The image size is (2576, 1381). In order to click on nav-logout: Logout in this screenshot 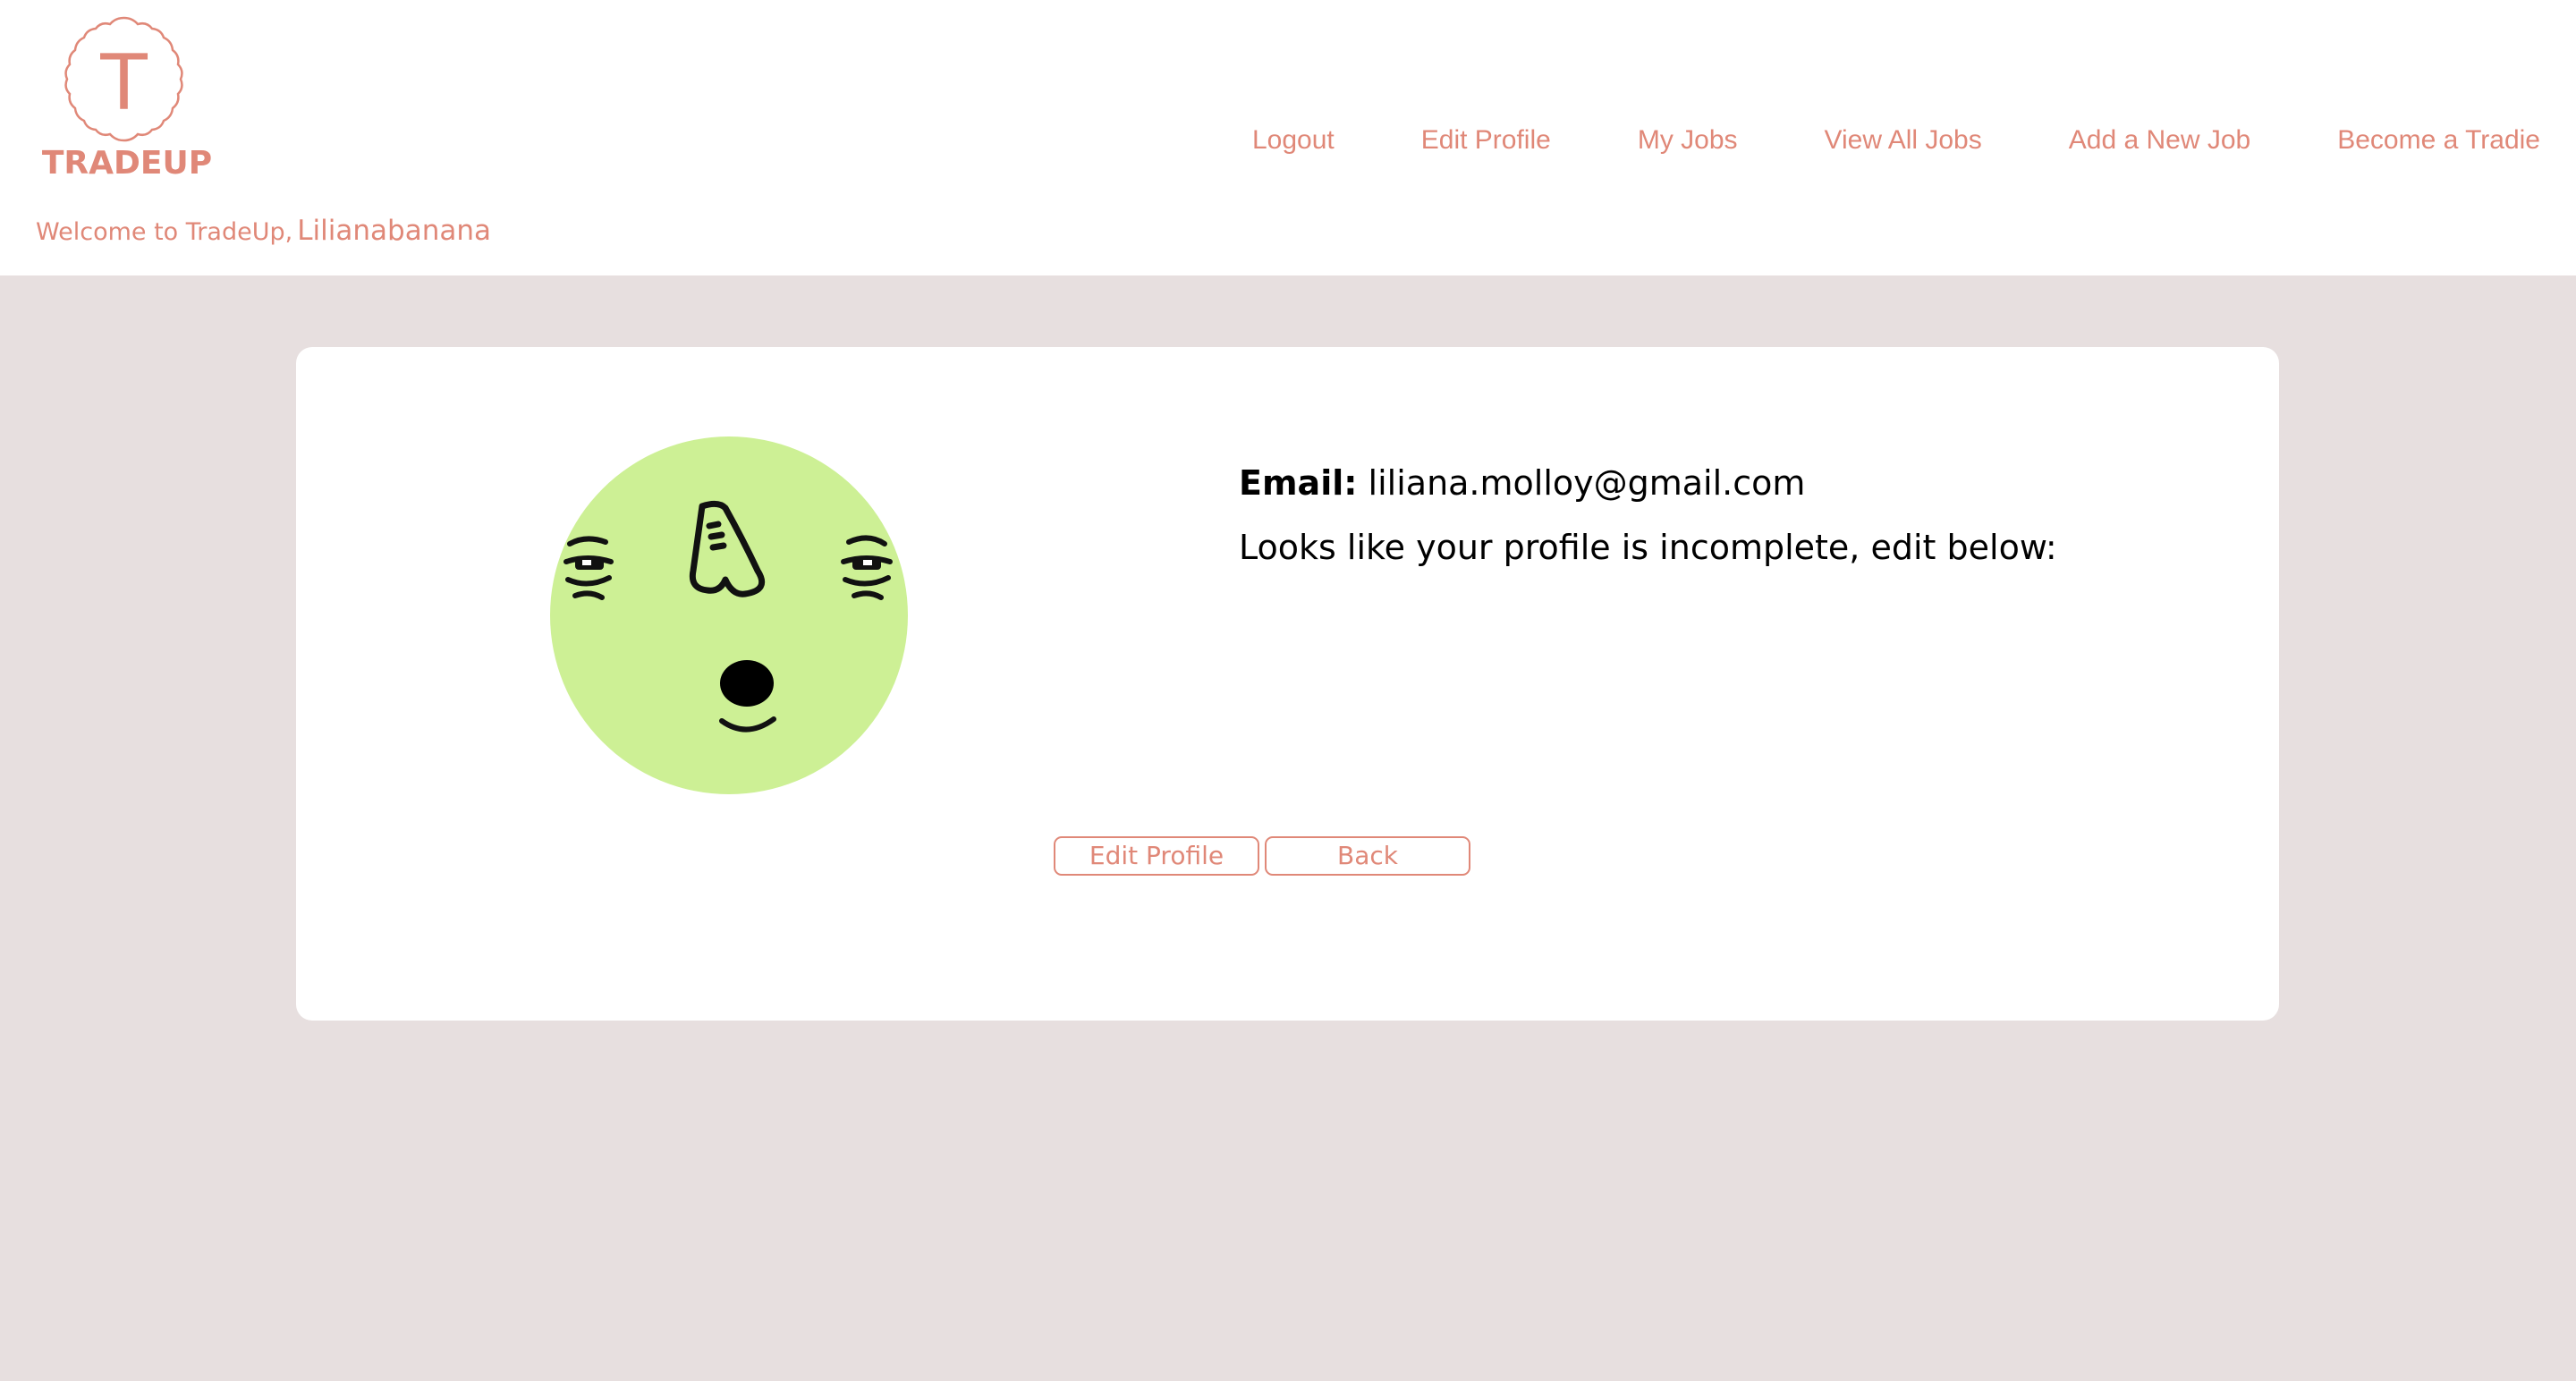, I will do `click(1293, 140)`.